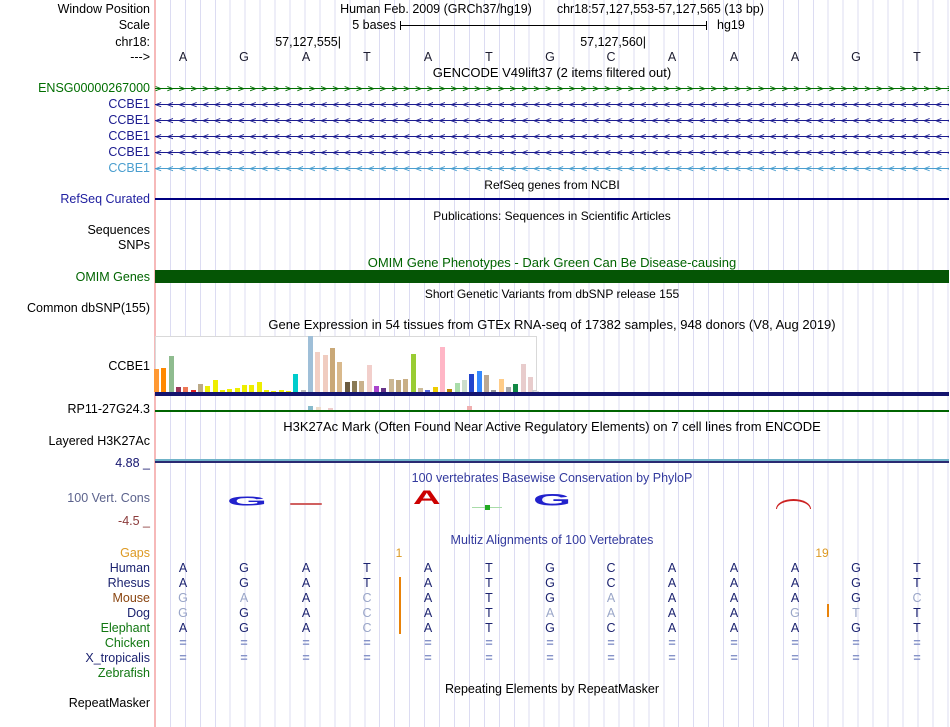 Image resolution: width=950 pixels, height=727 pixels. I want to click on h3k27ac-signal-line-bottom, so click(552, 462).